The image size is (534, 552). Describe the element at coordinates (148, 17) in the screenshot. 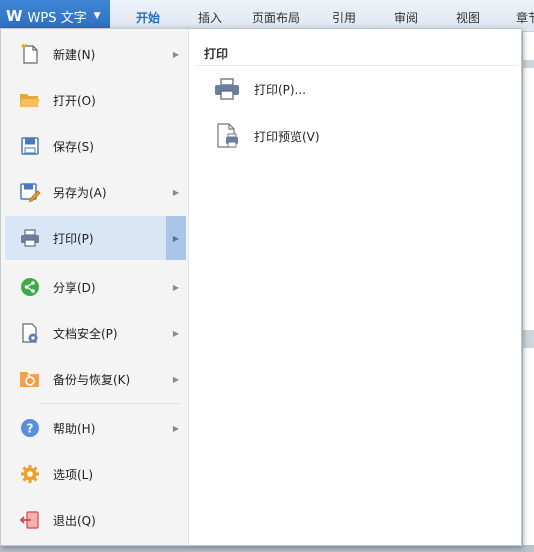

I see `tab-start: 开始` at that location.